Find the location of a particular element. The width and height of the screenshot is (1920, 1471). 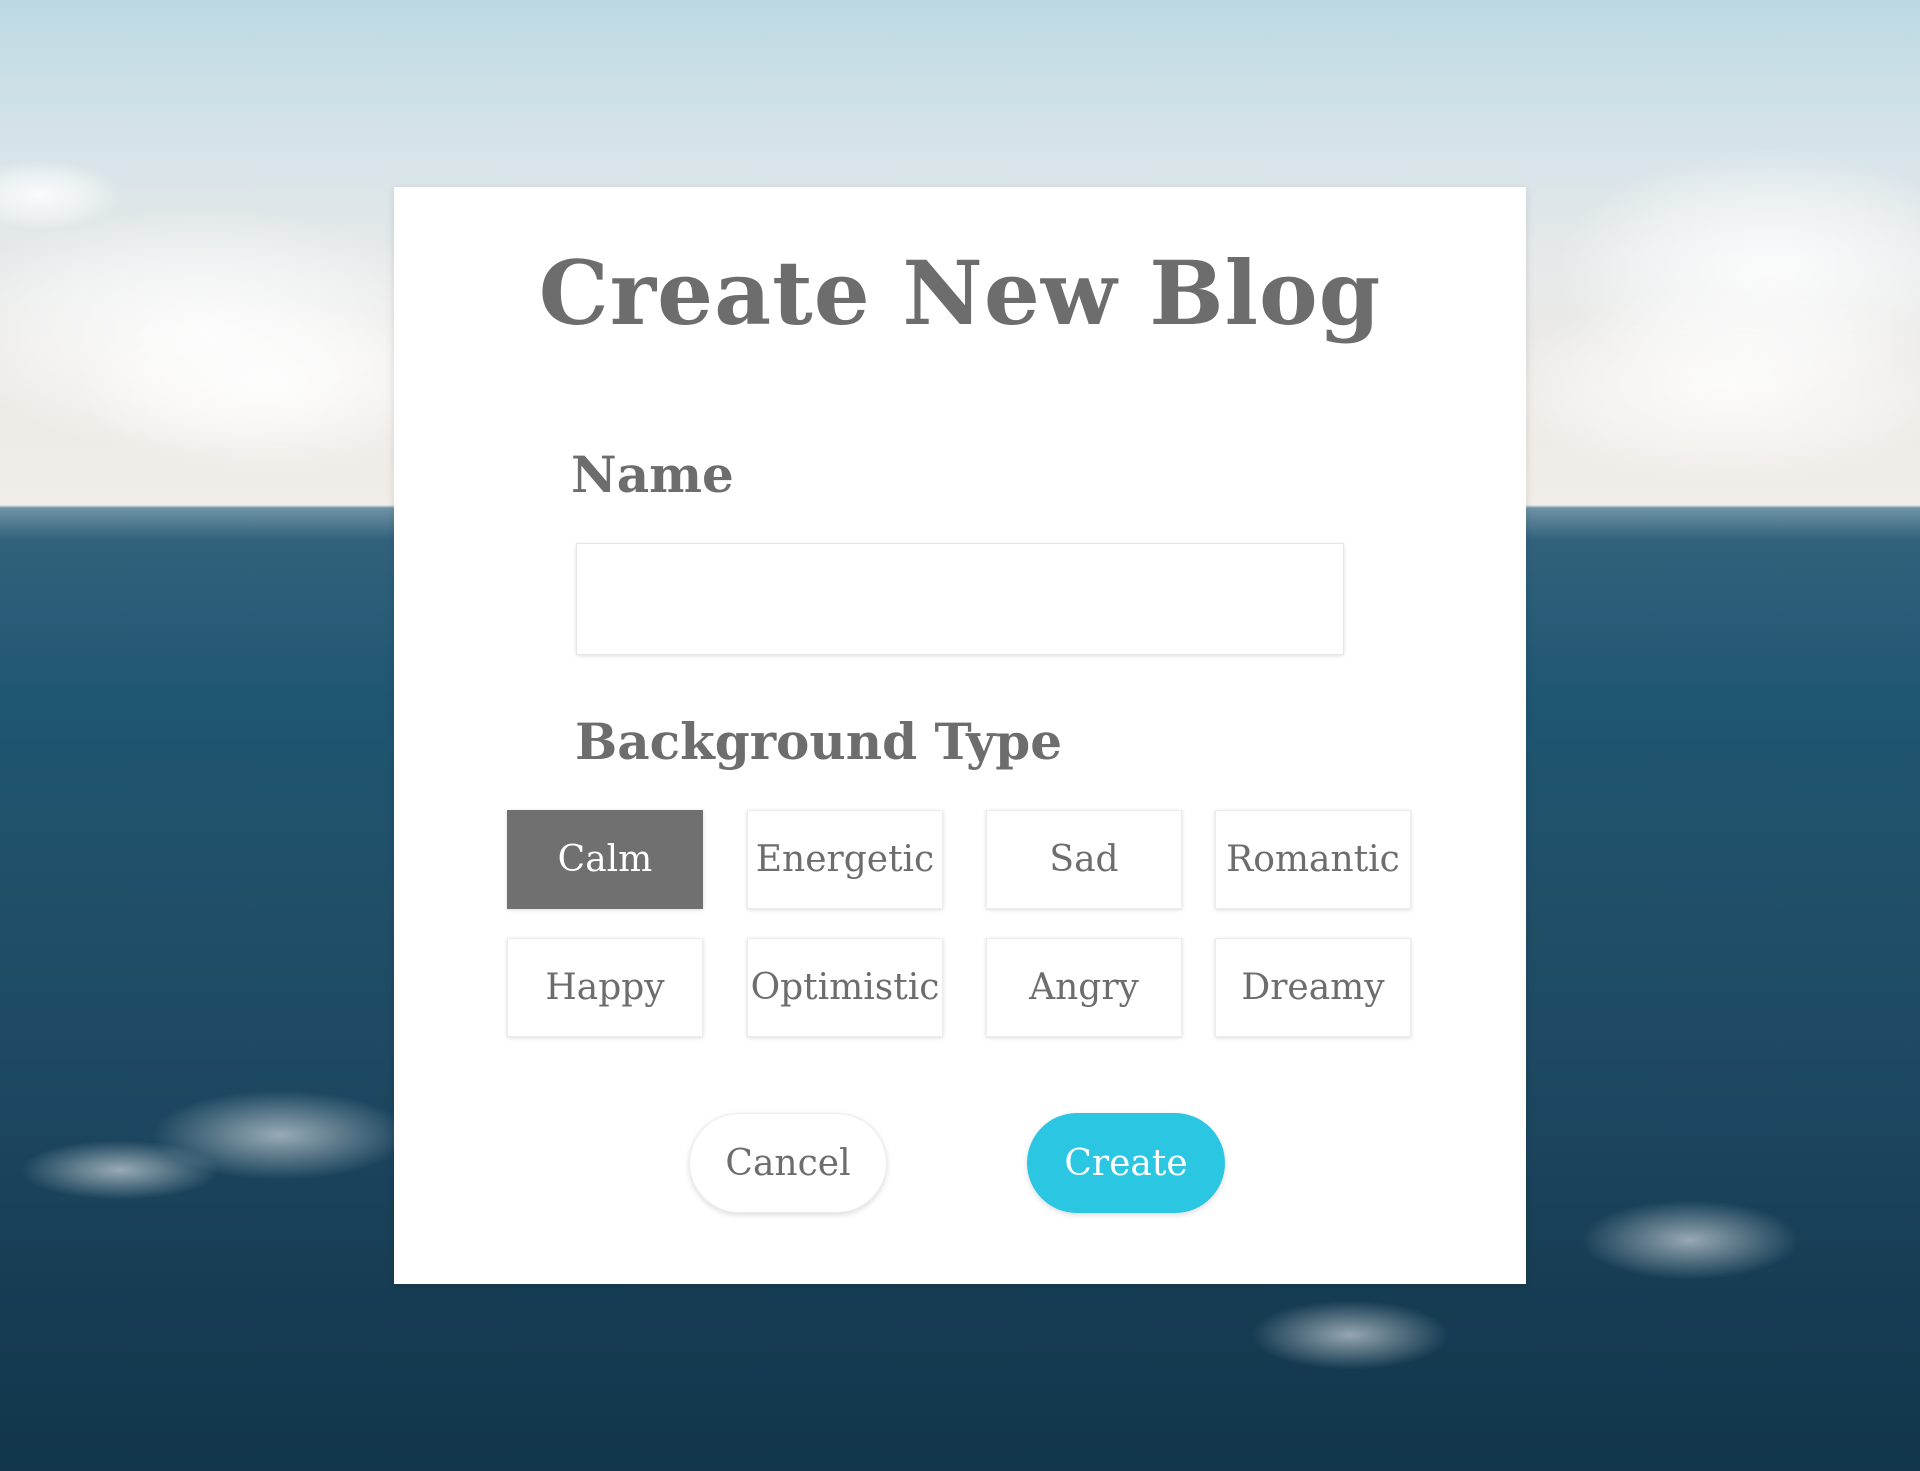

create-button: Create is located at coordinates (1126, 1163).